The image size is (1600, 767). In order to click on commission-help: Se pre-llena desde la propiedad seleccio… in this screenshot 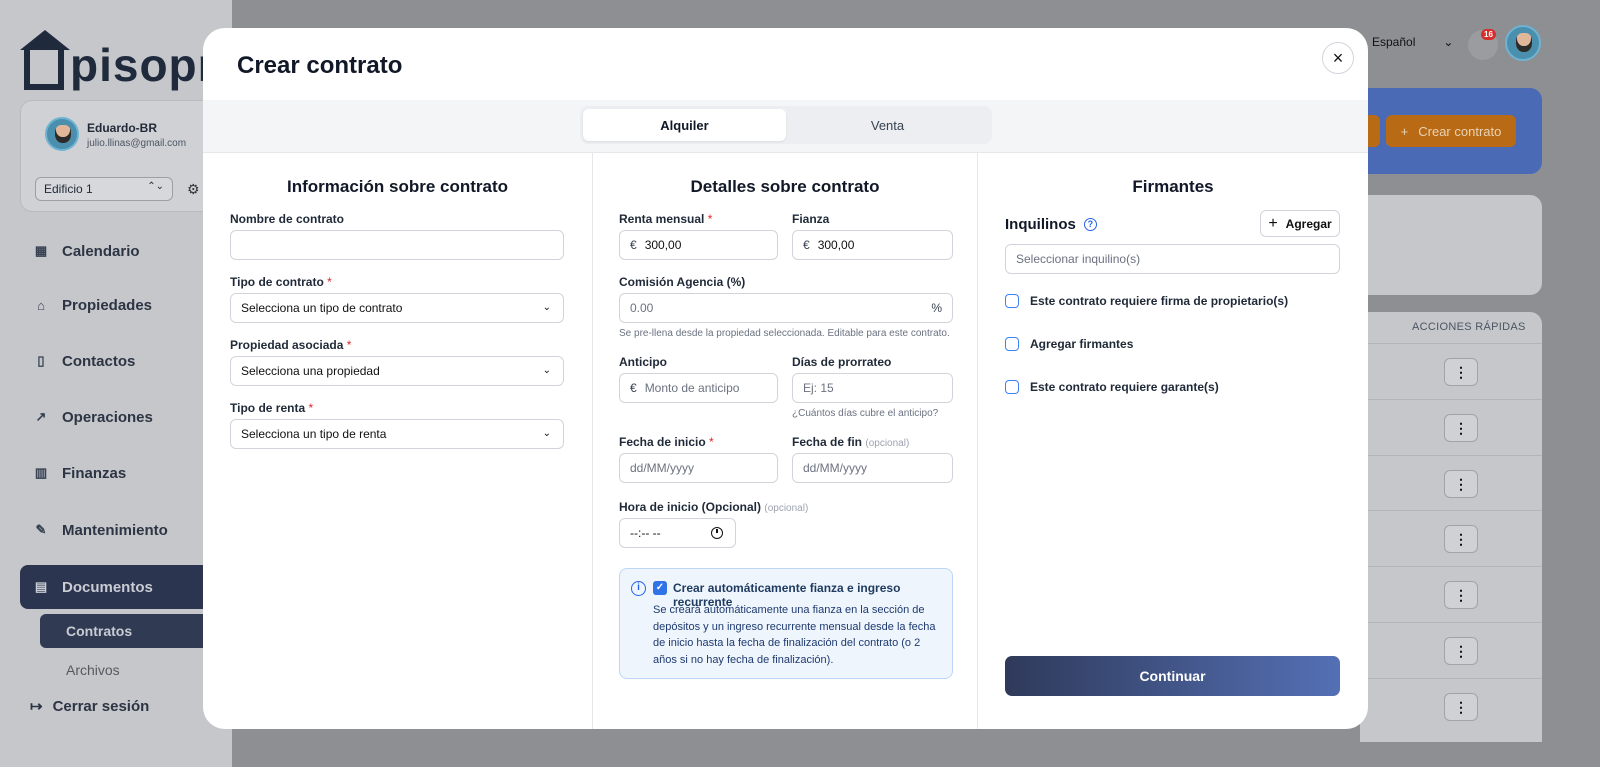, I will do `click(784, 333)`.